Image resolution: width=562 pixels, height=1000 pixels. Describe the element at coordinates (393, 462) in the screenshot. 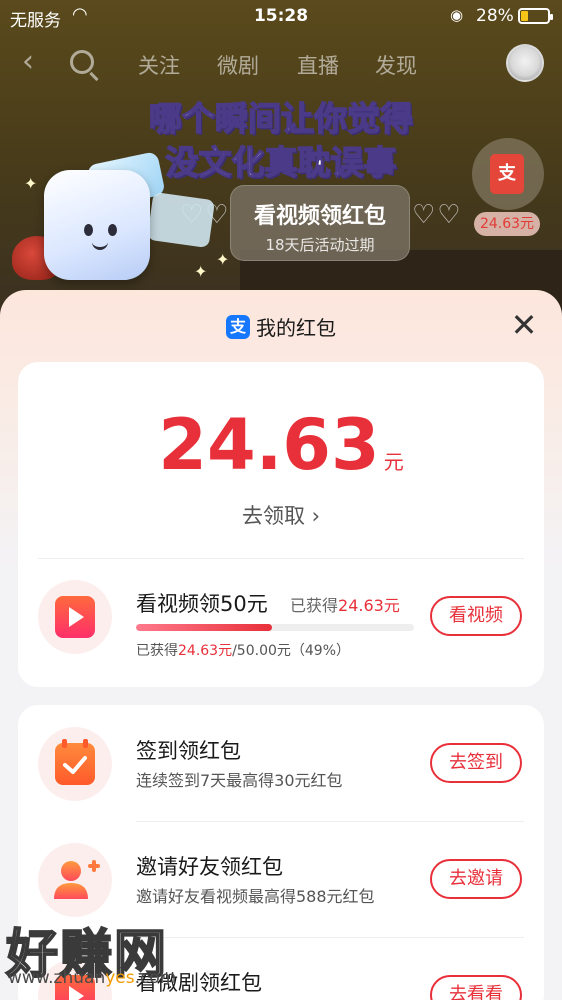

I see `balance-unit: 元` at that location.